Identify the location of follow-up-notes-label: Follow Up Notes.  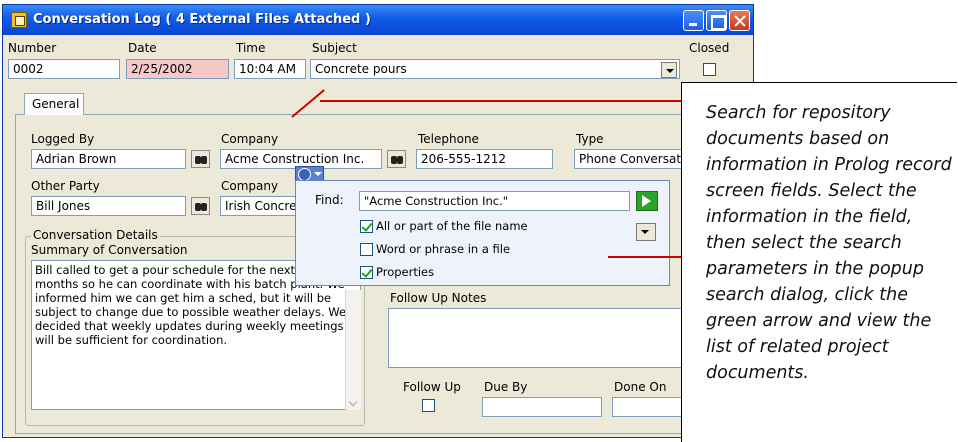
(438, 298).